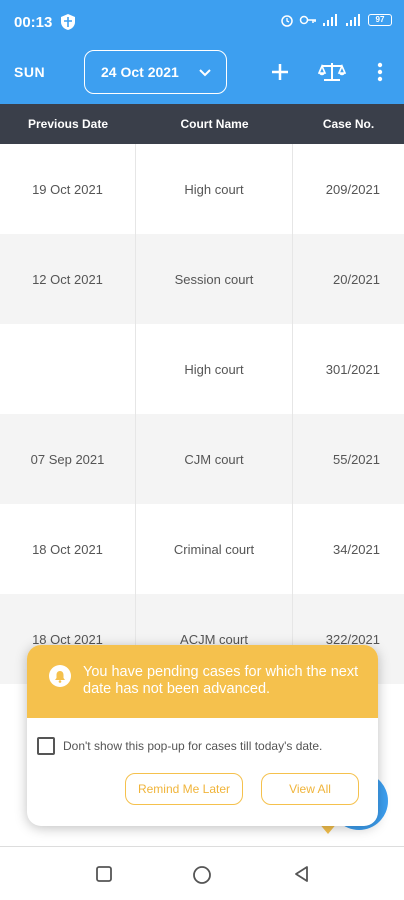  I want to click on dont-show-checkbox, so click(46, 746).